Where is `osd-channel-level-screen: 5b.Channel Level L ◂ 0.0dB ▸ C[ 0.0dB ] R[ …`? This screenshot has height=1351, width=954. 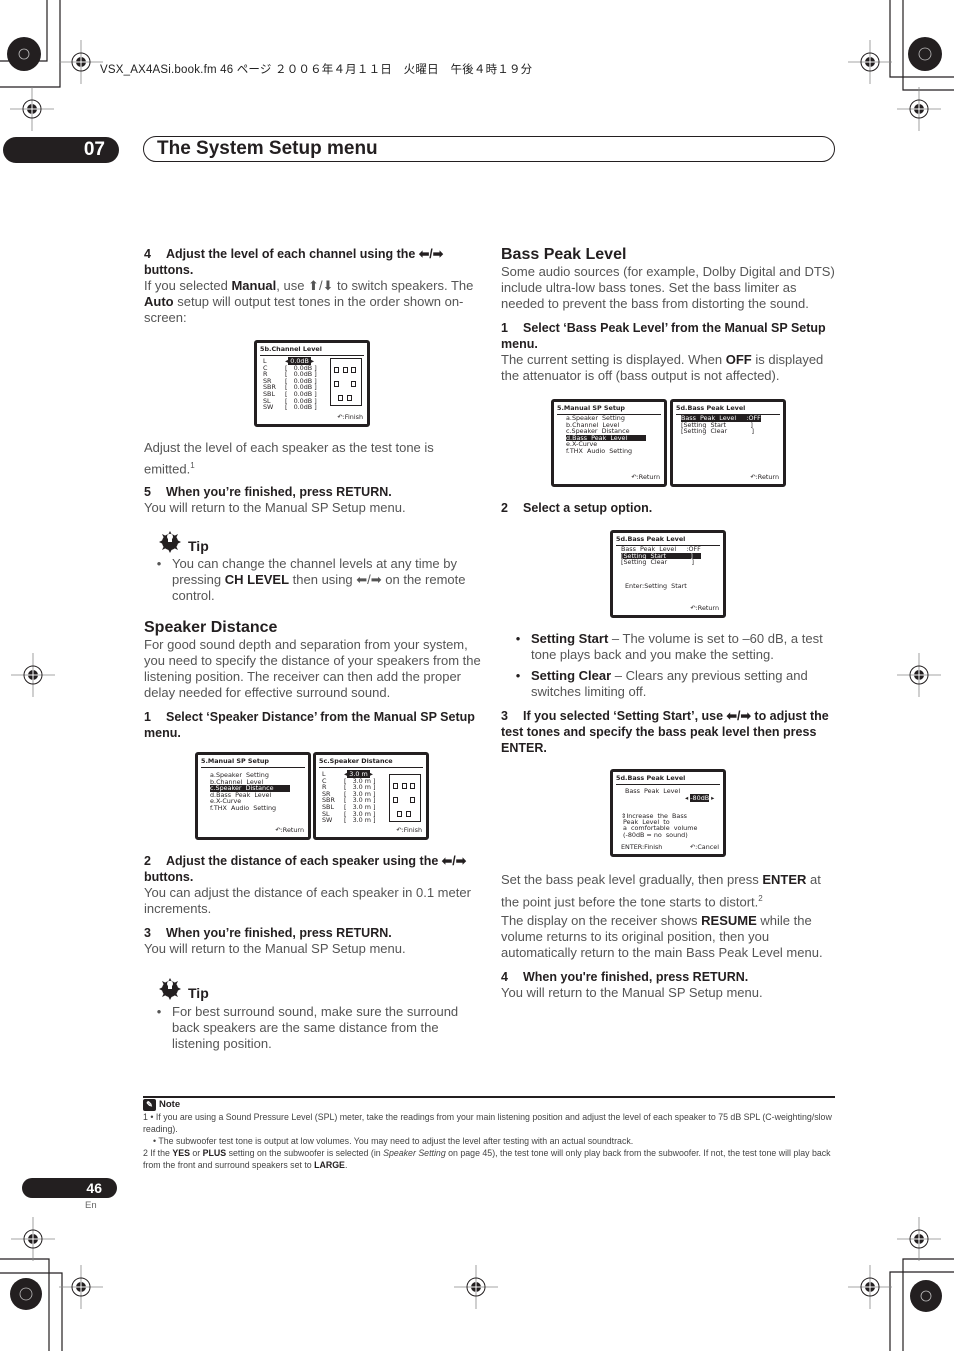
osd-channel-level-screen: 5b.Channel Level L ◂ 0.0dB ▸ C[ 0.0dB ] R[ … is located at coordinates (312, 383).